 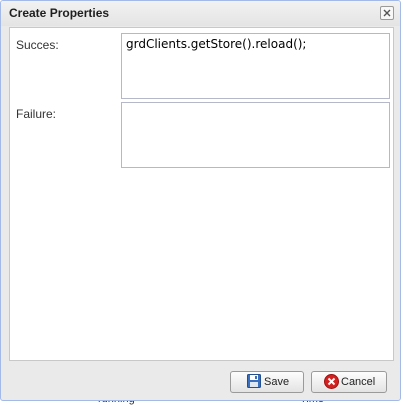 I want to click on dialog-title: Create Properties, so click(x=59, y=13).